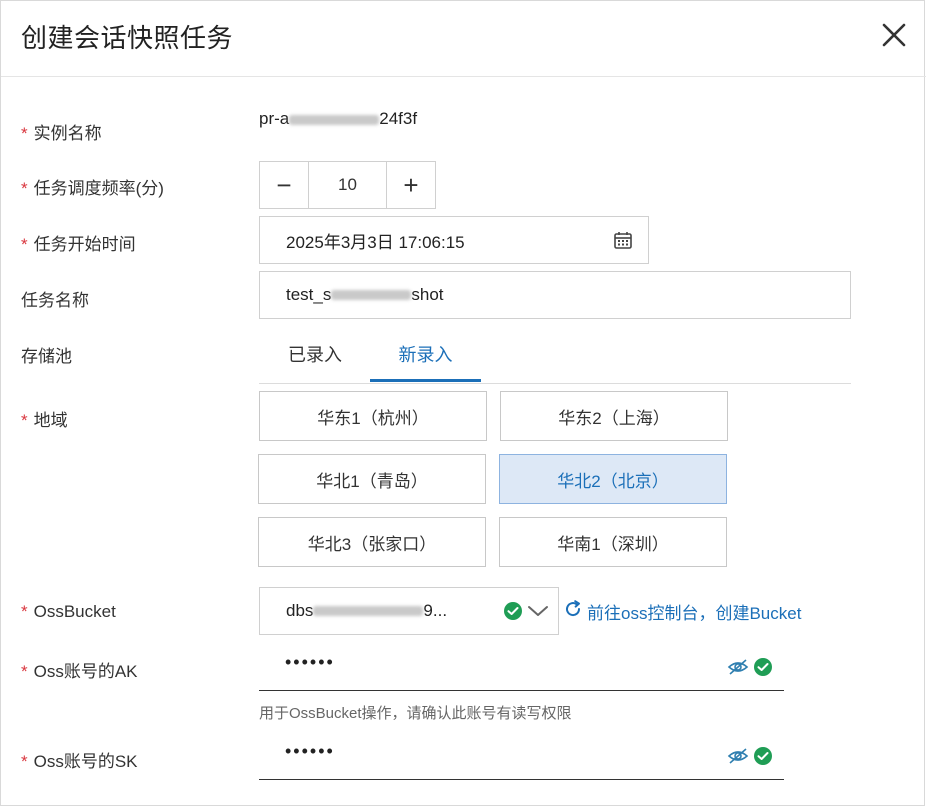  I want to click on region-option-beijing: 华北2（北京）, so click(613, 479).